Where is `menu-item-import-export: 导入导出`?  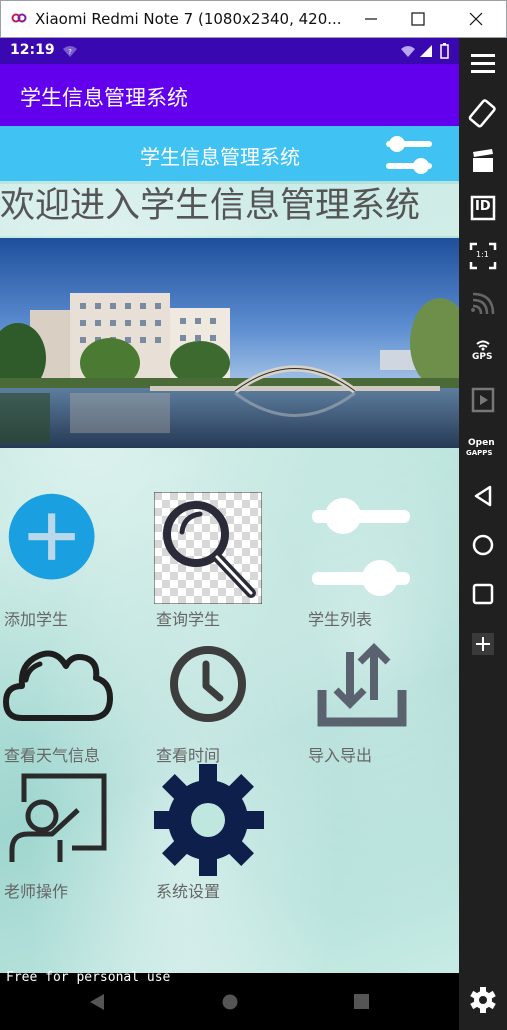 menu-item-import-export: 导入导出 is located at coordinates (376, 696).